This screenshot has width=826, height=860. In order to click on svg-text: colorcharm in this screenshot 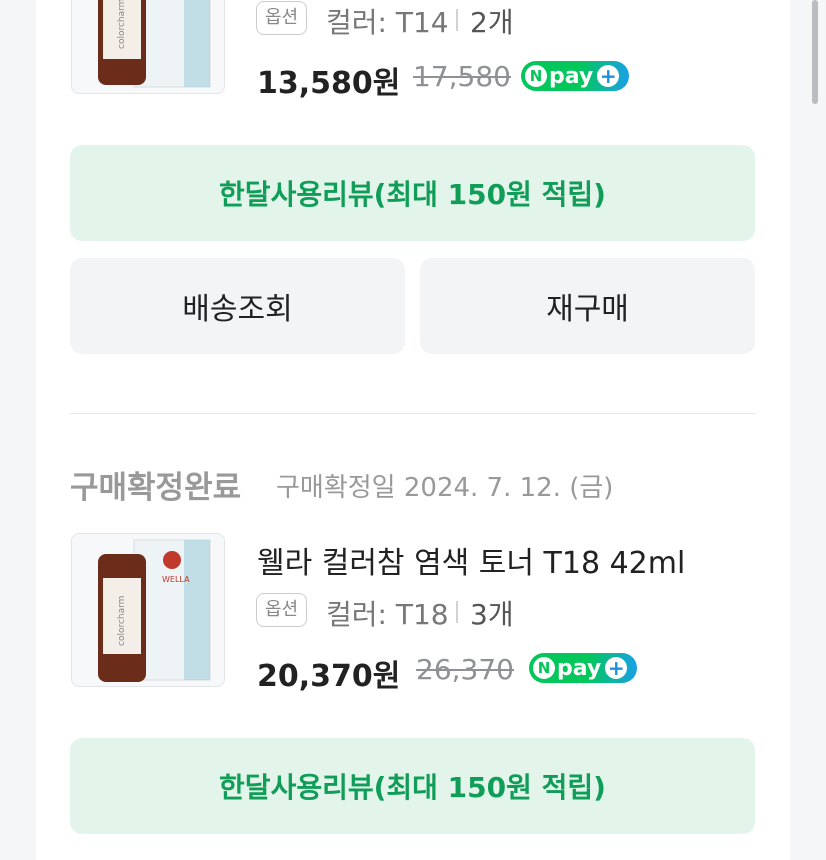, I will do `click(122, 24)`.